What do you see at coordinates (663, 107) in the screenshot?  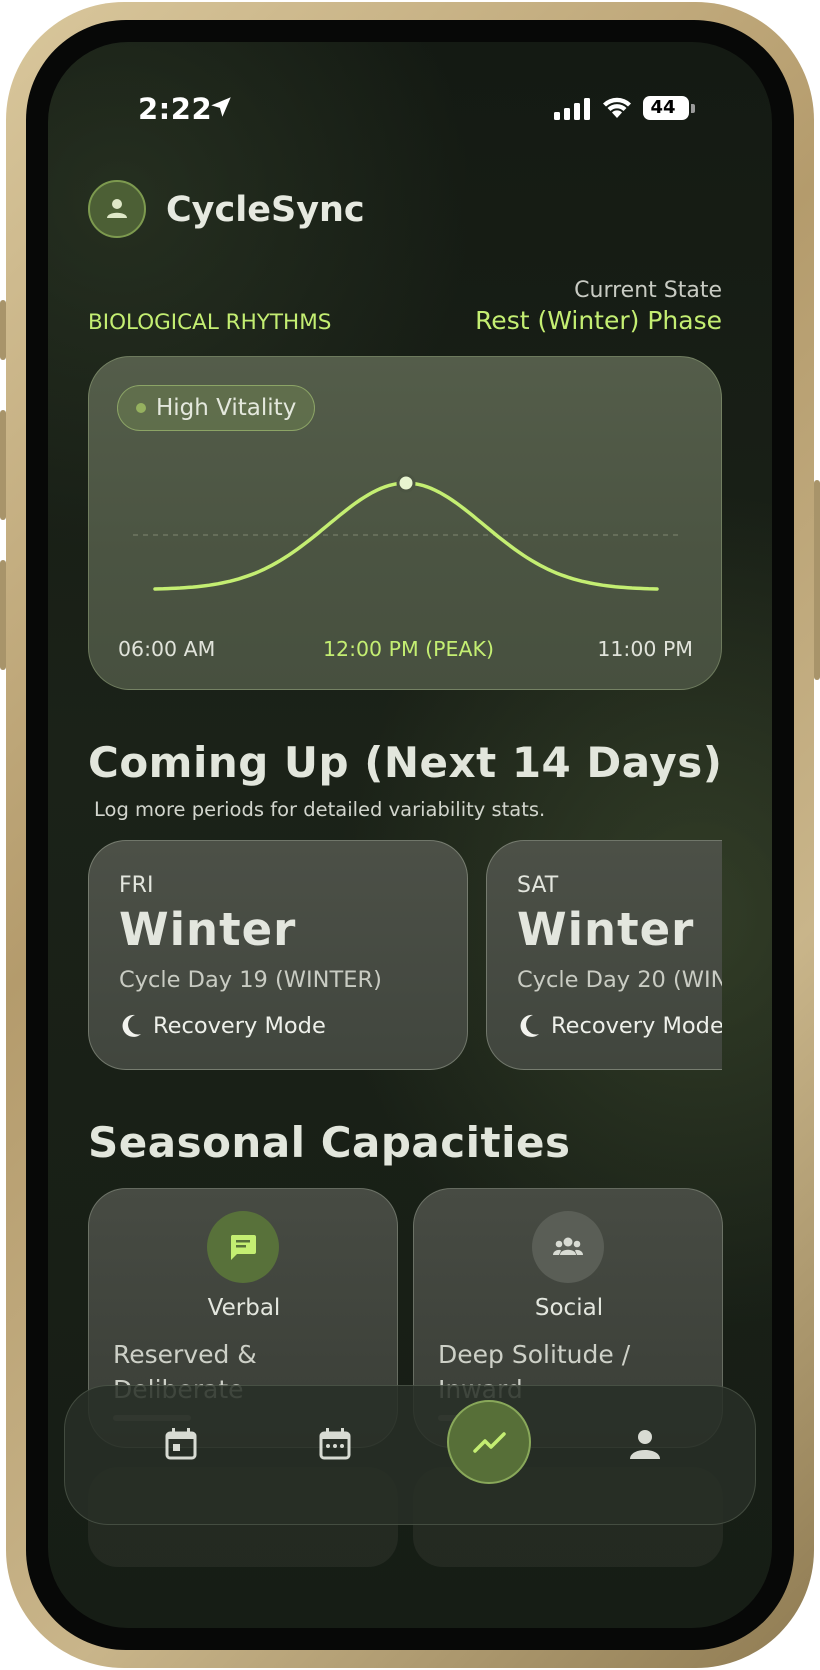 I see `battery-level: 44` at bounding box center [663, 107].